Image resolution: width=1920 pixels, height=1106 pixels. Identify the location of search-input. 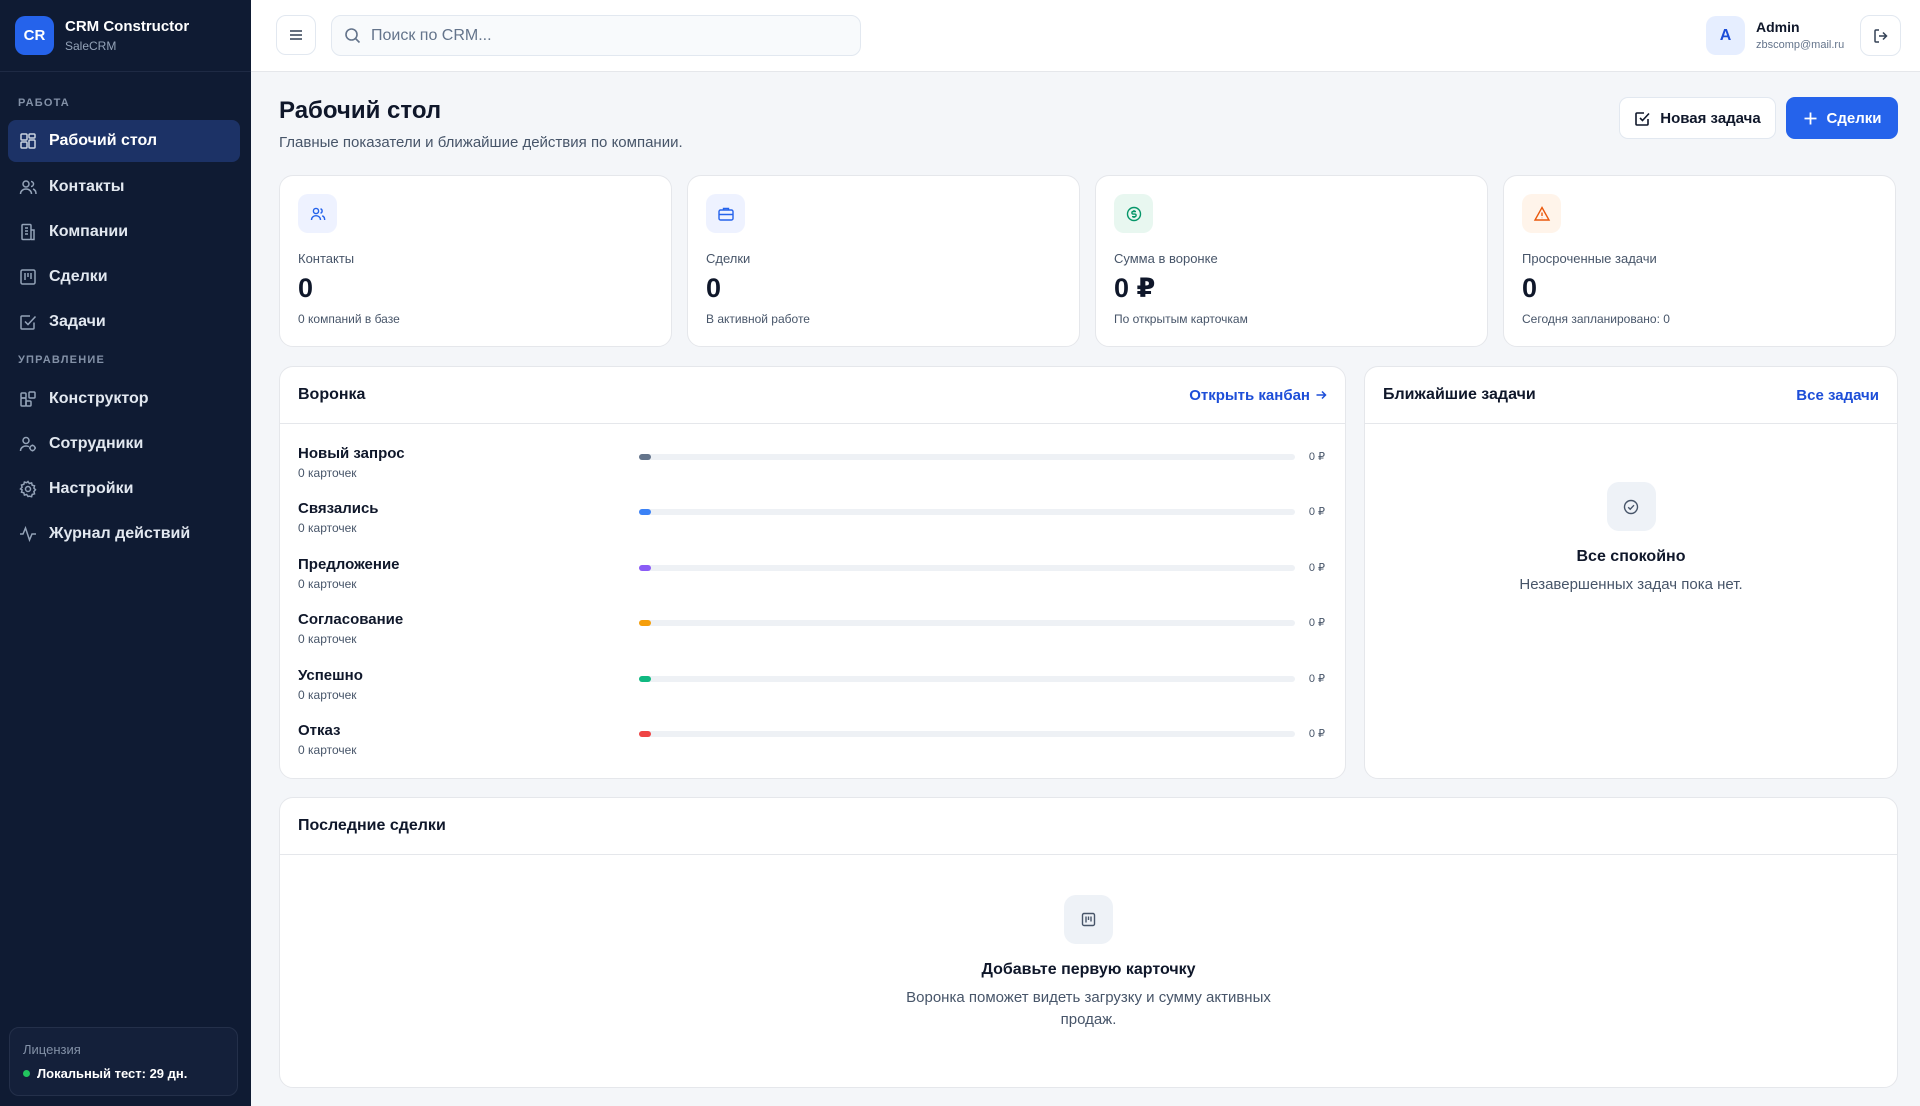
(606, 35).